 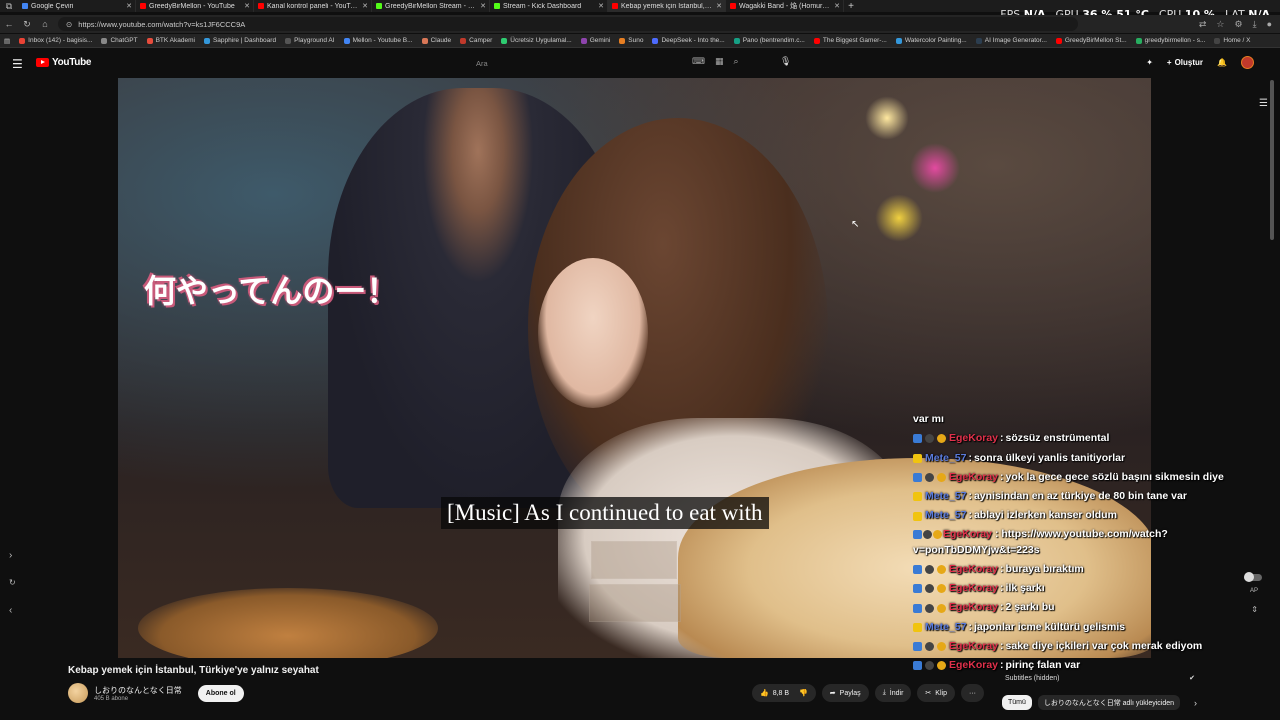 I want to click on cast-icon: ✦, so click(x=1149, y=62).